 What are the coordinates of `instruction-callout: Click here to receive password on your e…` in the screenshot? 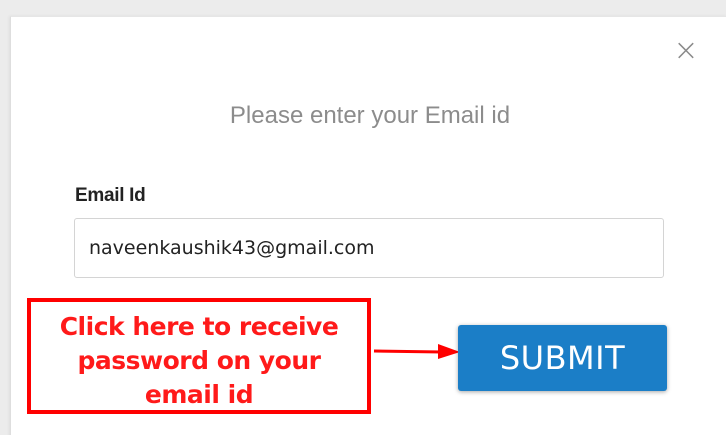 It's located at (199, 356).